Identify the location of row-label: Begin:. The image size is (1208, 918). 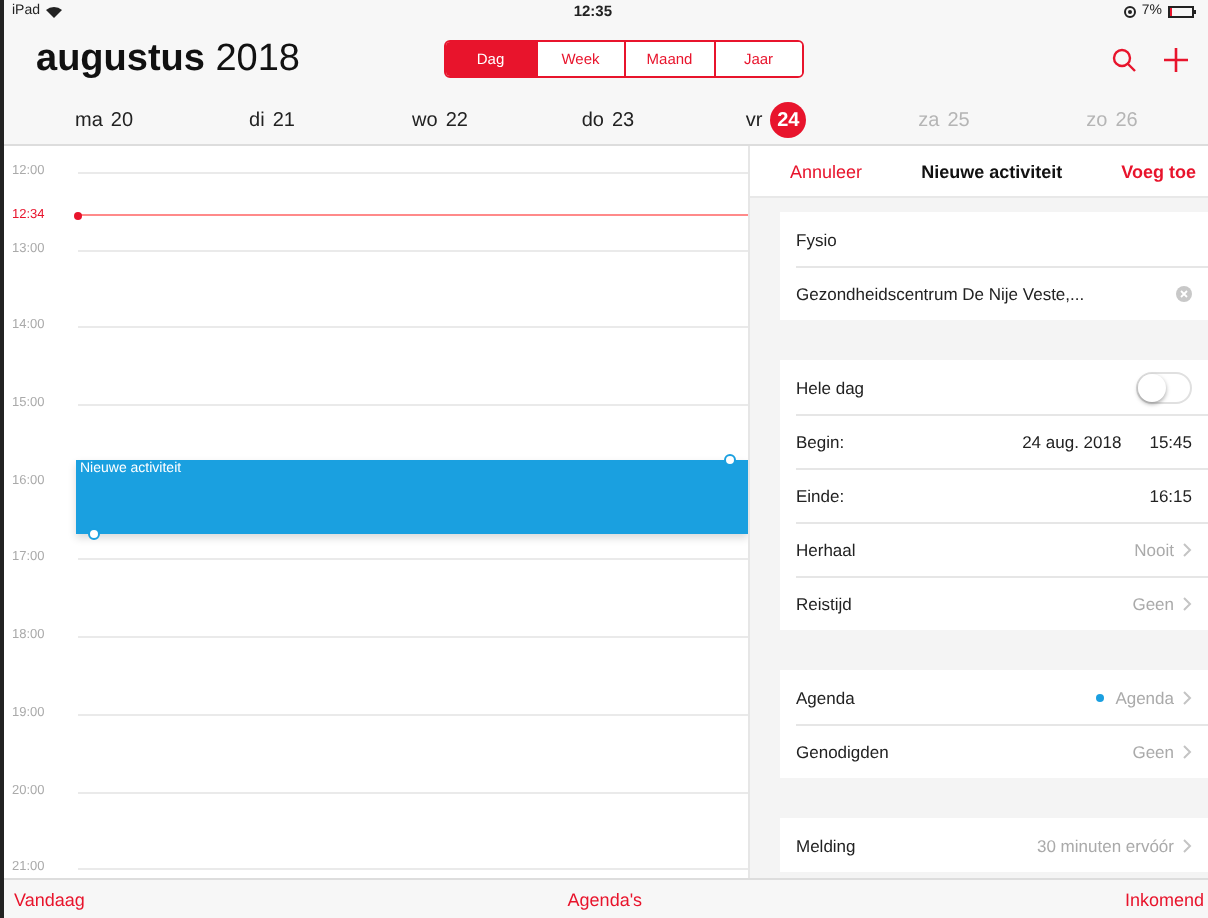
(820, 442).